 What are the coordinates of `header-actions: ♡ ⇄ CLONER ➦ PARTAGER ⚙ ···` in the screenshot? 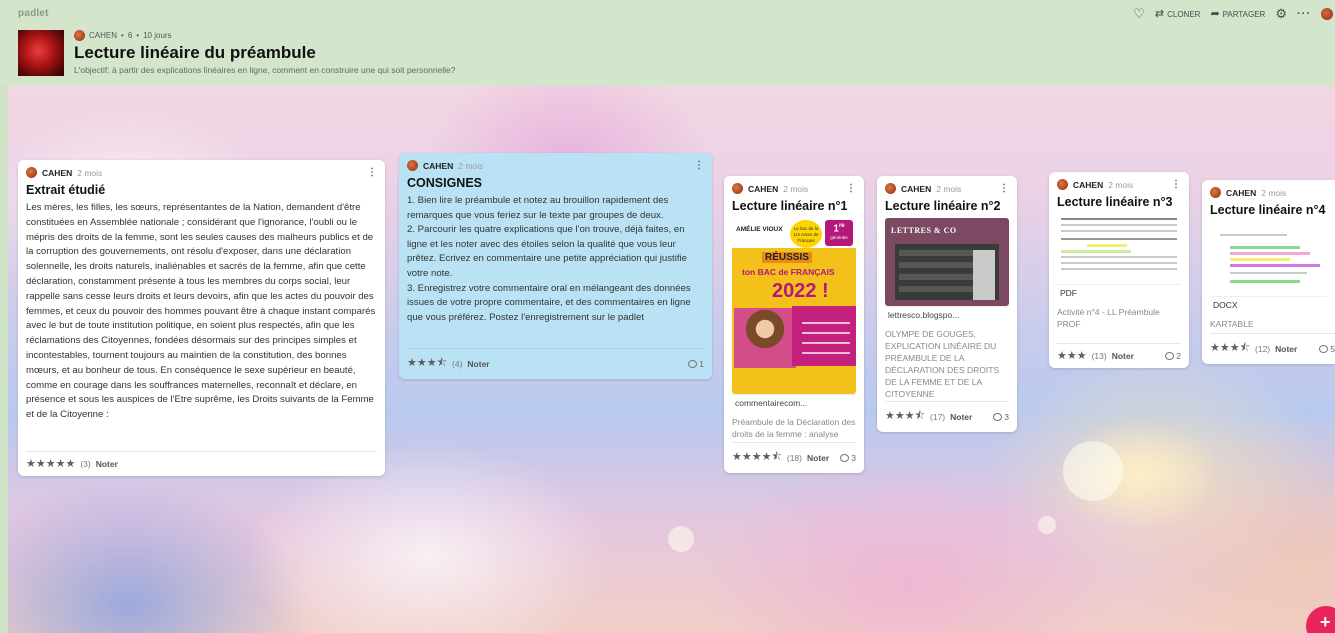 It's located at (1234, 14).